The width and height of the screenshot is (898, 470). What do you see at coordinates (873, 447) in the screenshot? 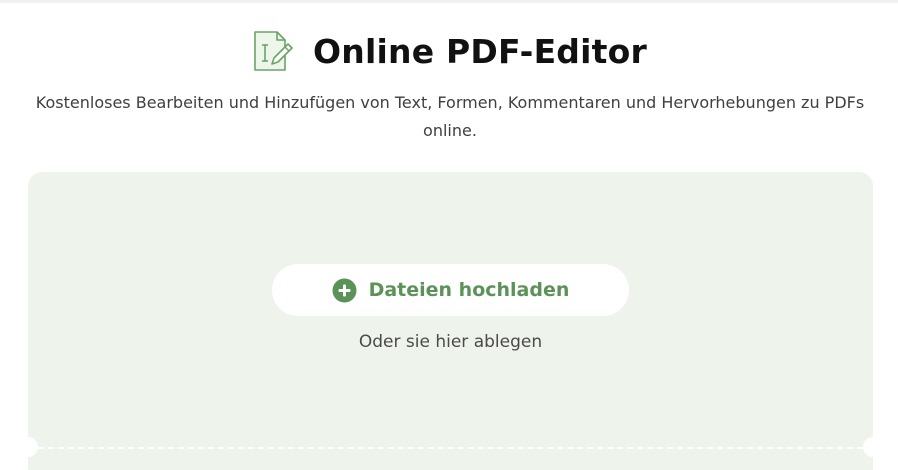
I see `divider-notch-right` at bounding box center [873, 447].